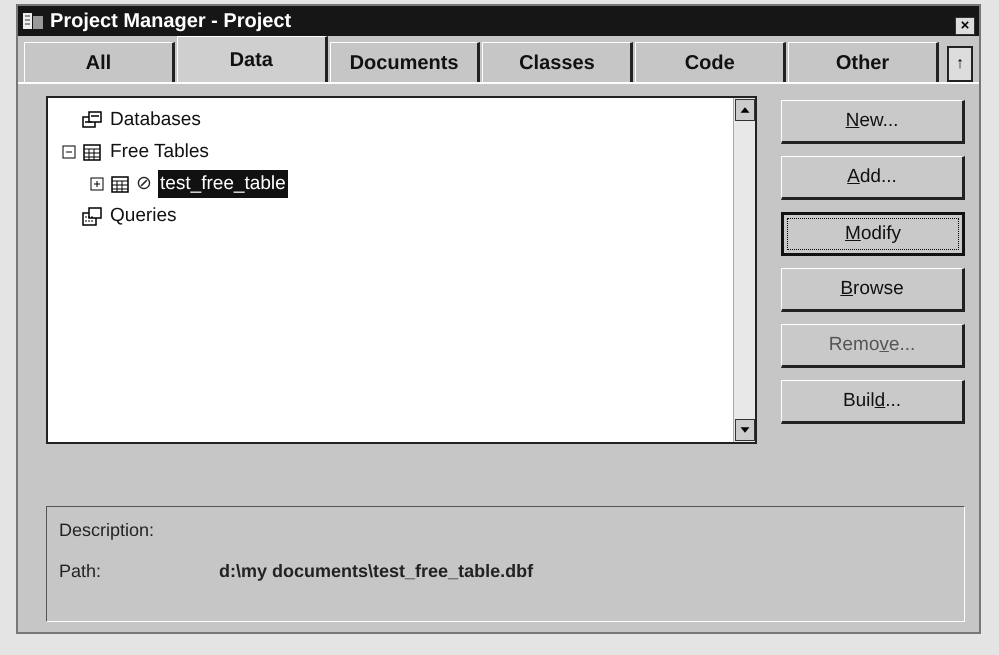 This screenshot has height=655, width=999. What do you see at coordinates (107, 530) in the screenshot?
I see `description-label: Description:` at bounding box center [107, 530].